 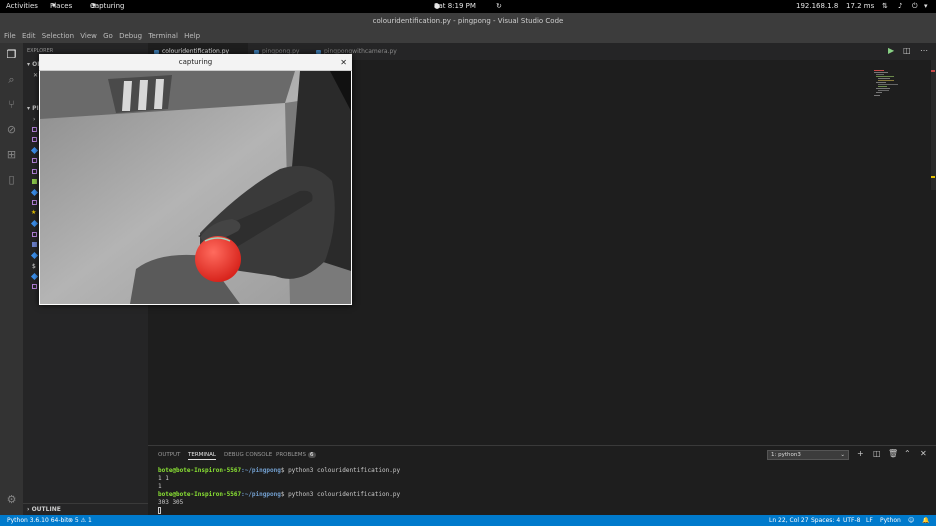 What do you see at coordinates (85, 509) in the screenshot?
I see `outline-section: › OUTLINE` at bounding box center [85, 509].